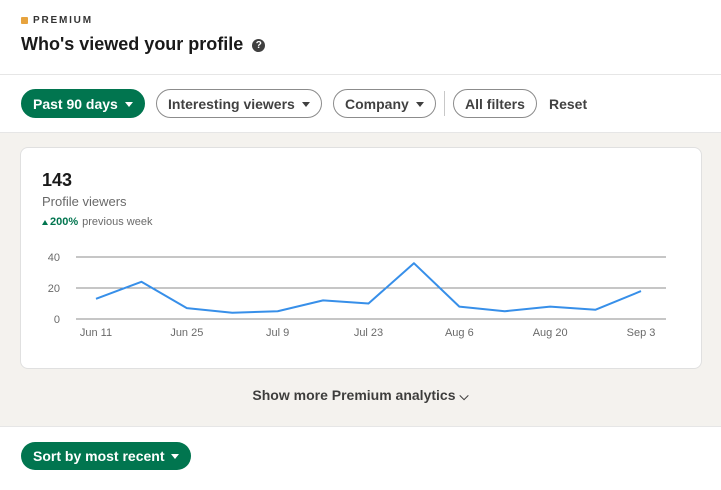 The image size is (721, 490). I want to click on all-filters-button: All filters, so click(495, 103).